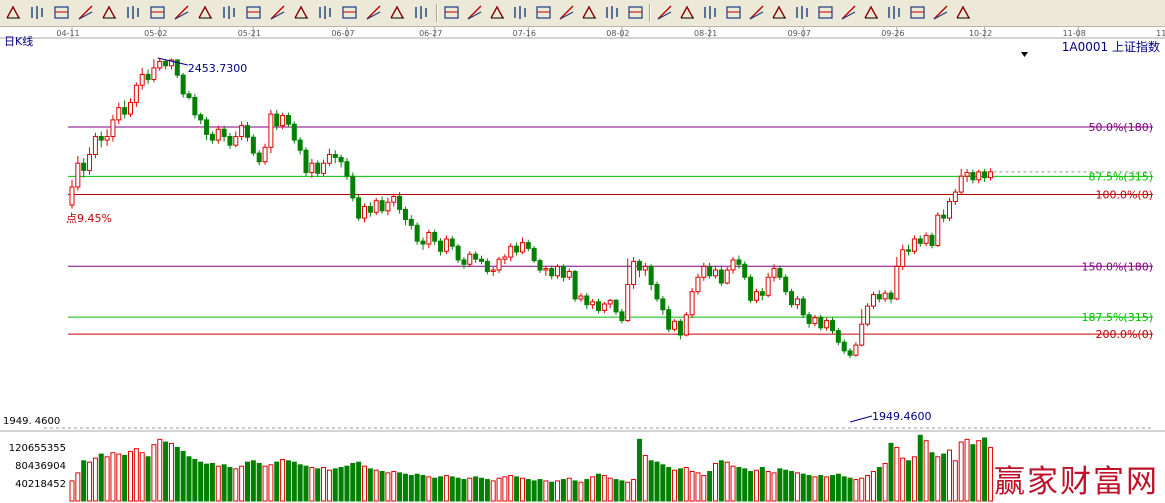  What do you see at coordinates (277, 12) in the screenshot?
I see `target-icon` at bounding box center [277, 12].